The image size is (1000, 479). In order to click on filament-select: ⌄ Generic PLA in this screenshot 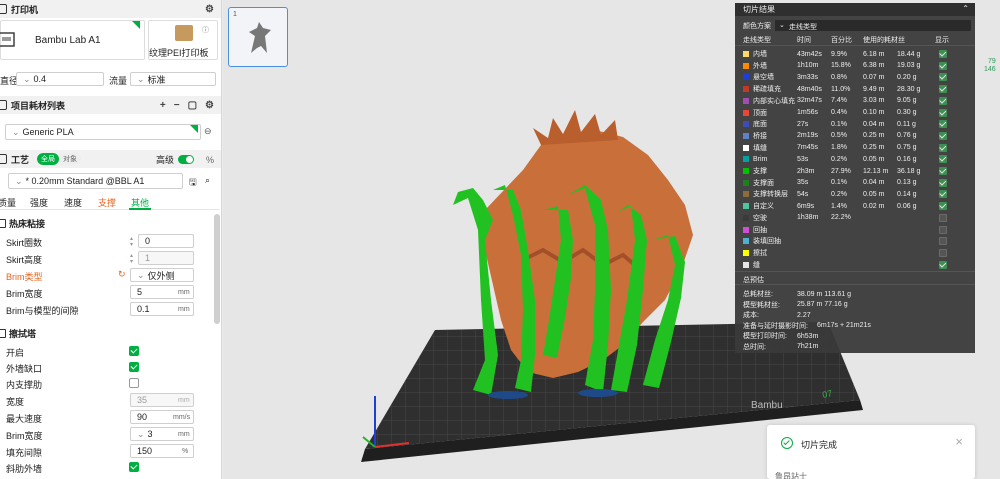, I will do `click(103, 132)`.